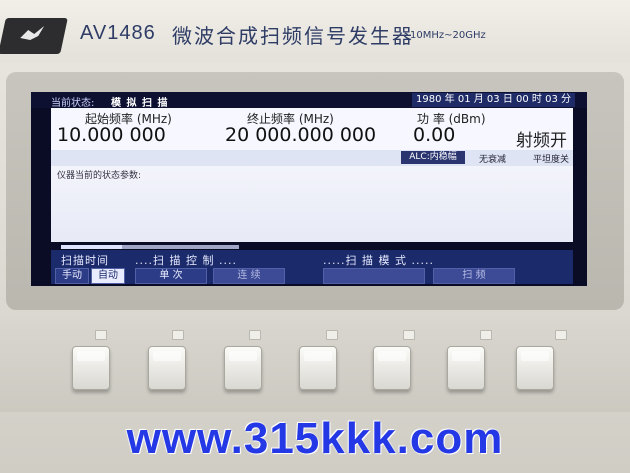 Image resolution: width=630 pixels, height=473 pixels. I want to click on rf-output-state: 射频开, so click(541, 138).